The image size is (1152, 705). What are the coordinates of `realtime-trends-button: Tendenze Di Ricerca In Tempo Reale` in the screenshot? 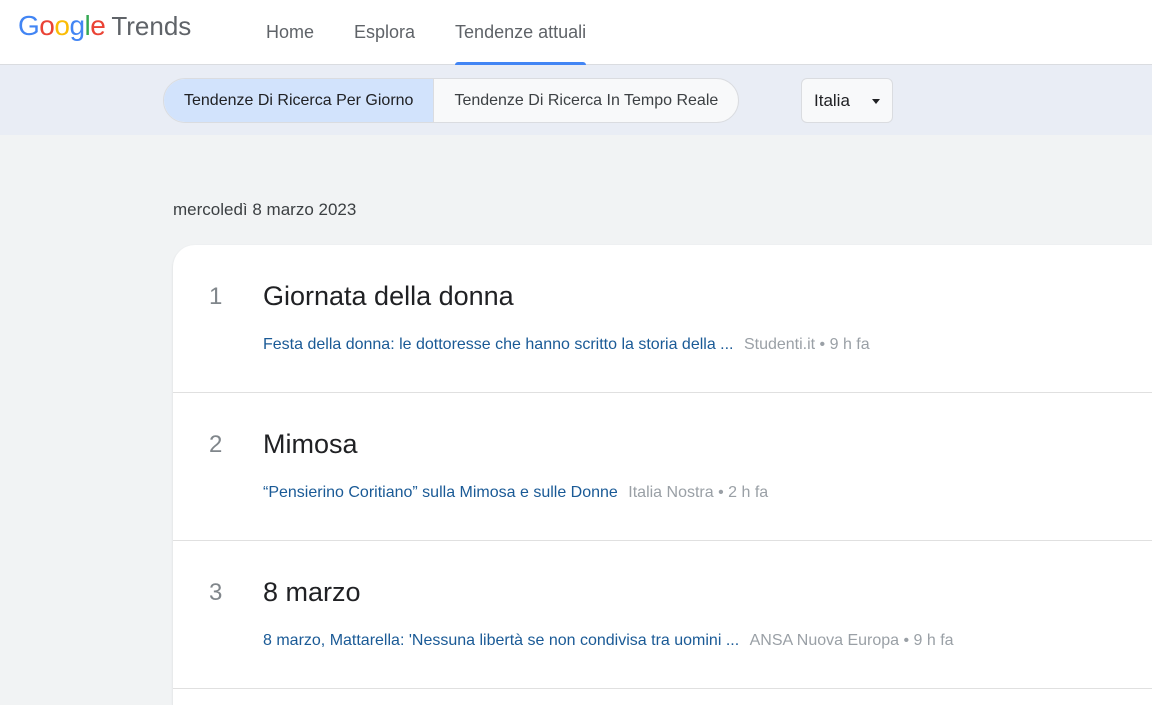 It's located at (585, 100).